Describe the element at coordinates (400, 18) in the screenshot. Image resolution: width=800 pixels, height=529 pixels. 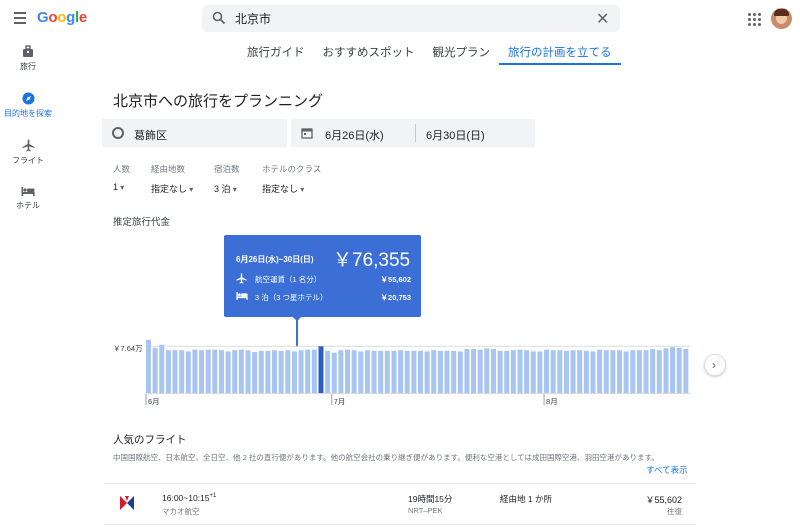
I see `search-input` at that location.